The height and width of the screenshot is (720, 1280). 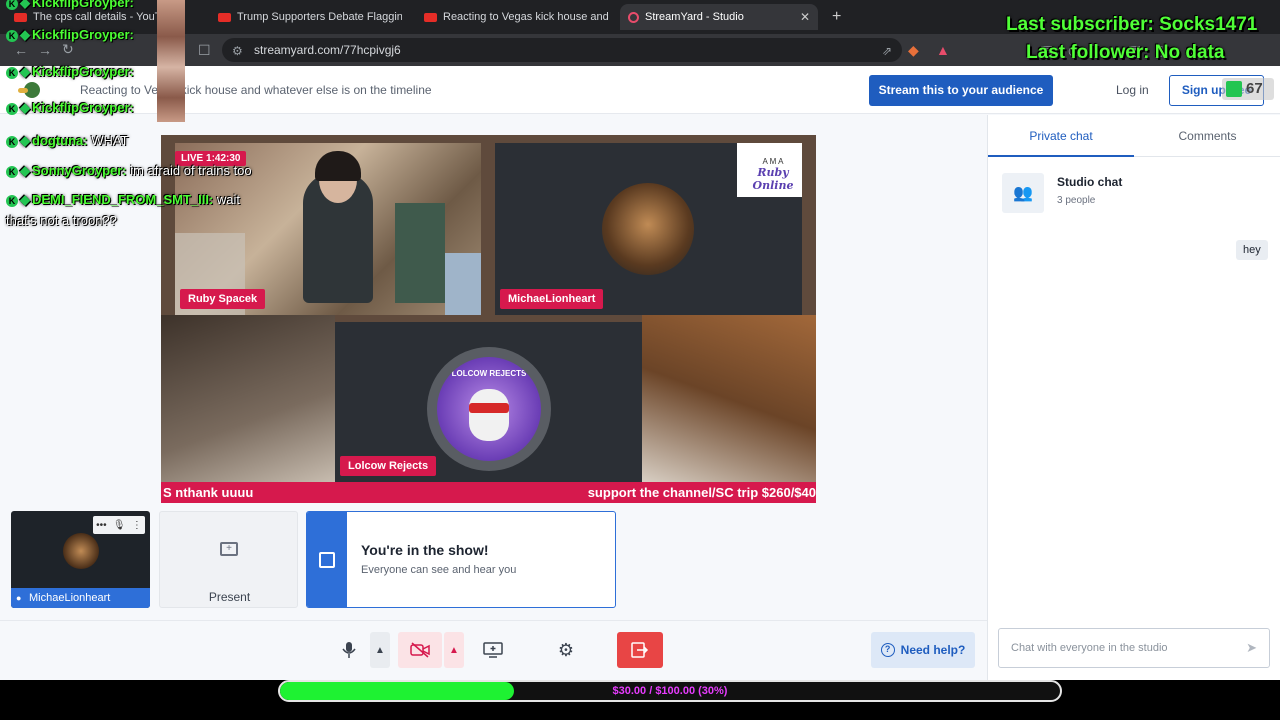 What do you see at coordinates (45, 50) in the screenshot?
I see `arrow-right-icon: →` at bounding box center [45, 50].